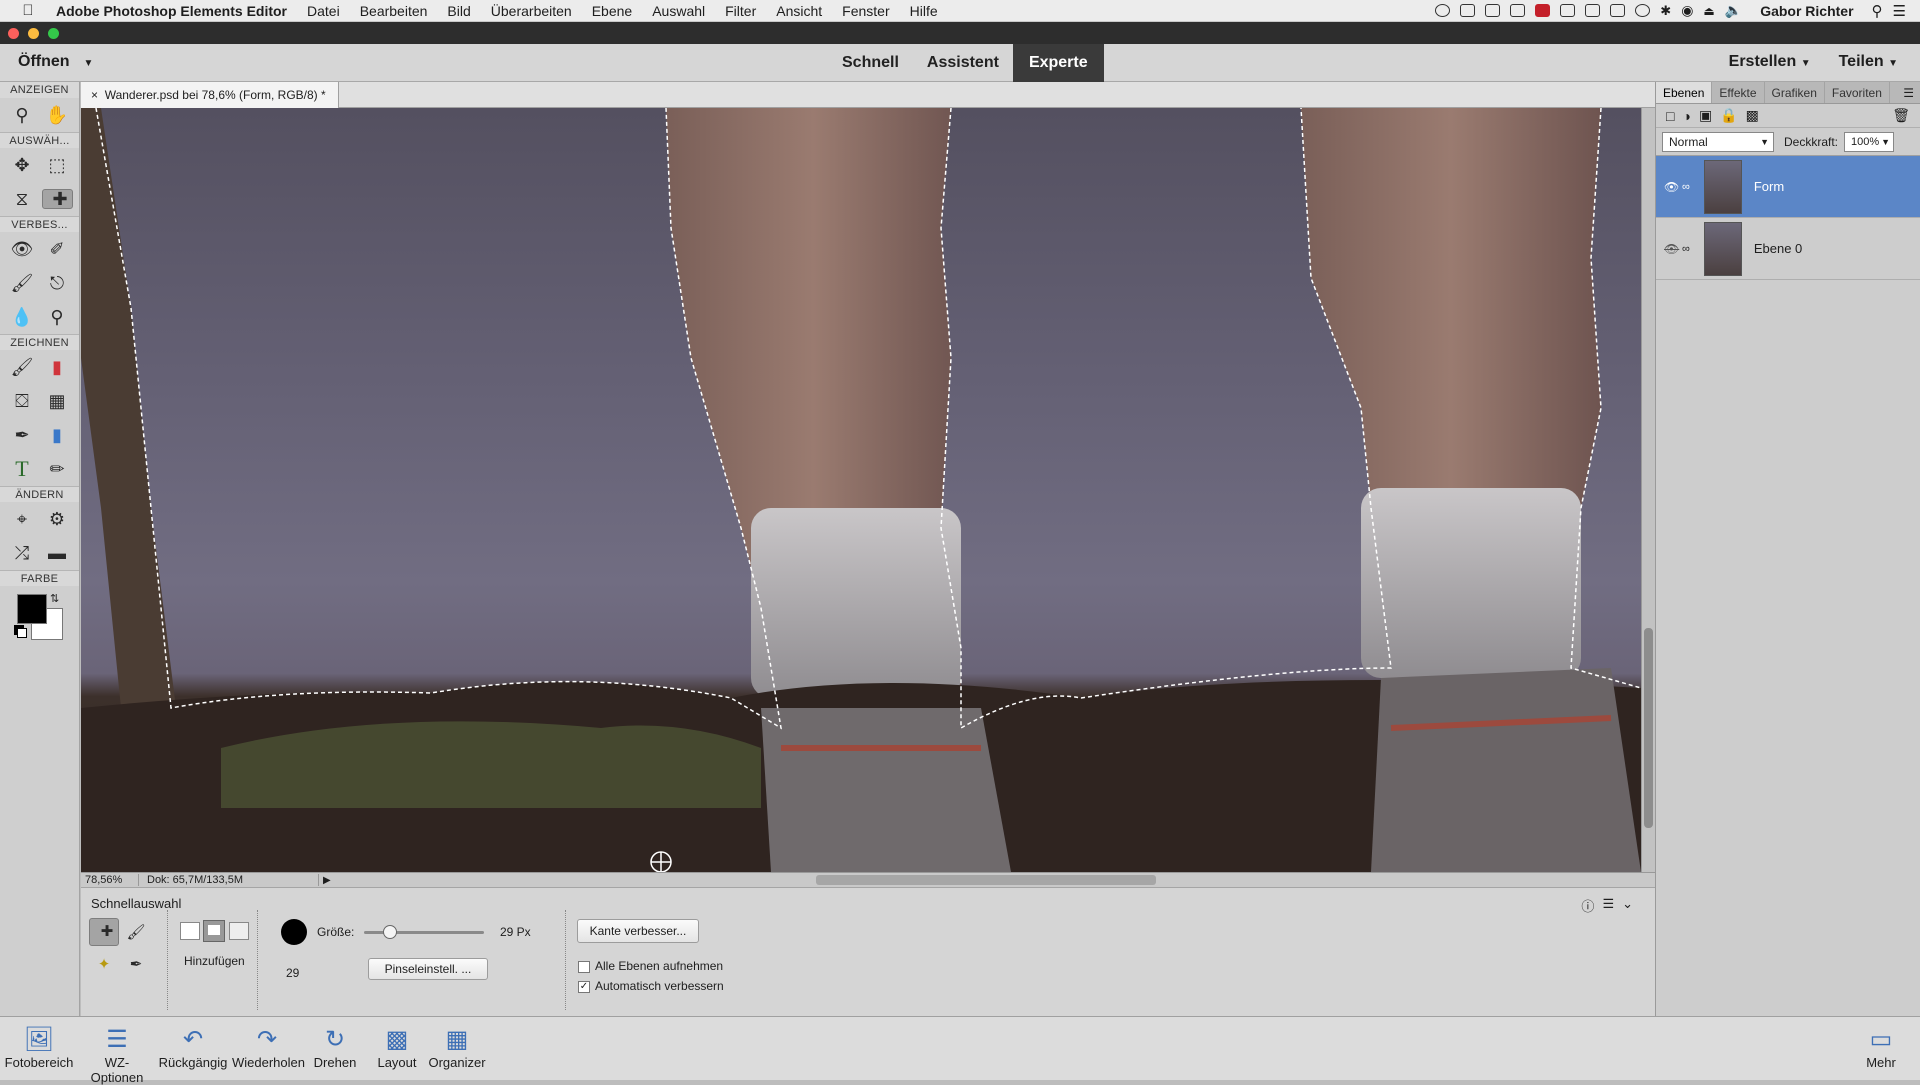  I want to click on quick-selection-tool-icon: ✚, so click(57, 199).